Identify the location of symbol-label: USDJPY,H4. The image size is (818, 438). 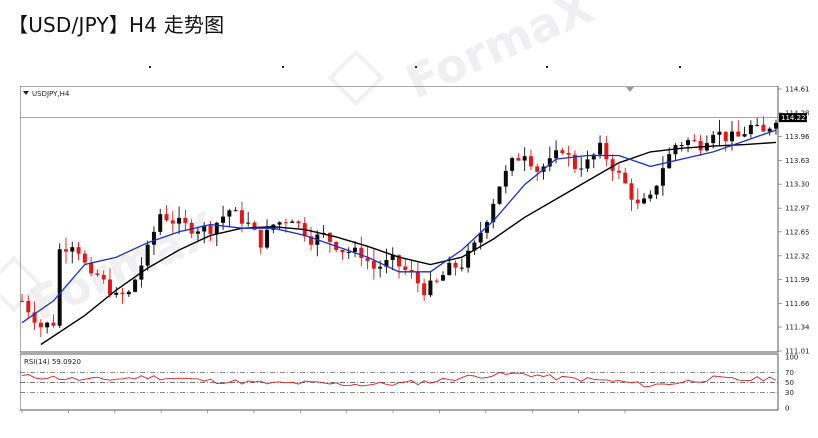
(51, 94).